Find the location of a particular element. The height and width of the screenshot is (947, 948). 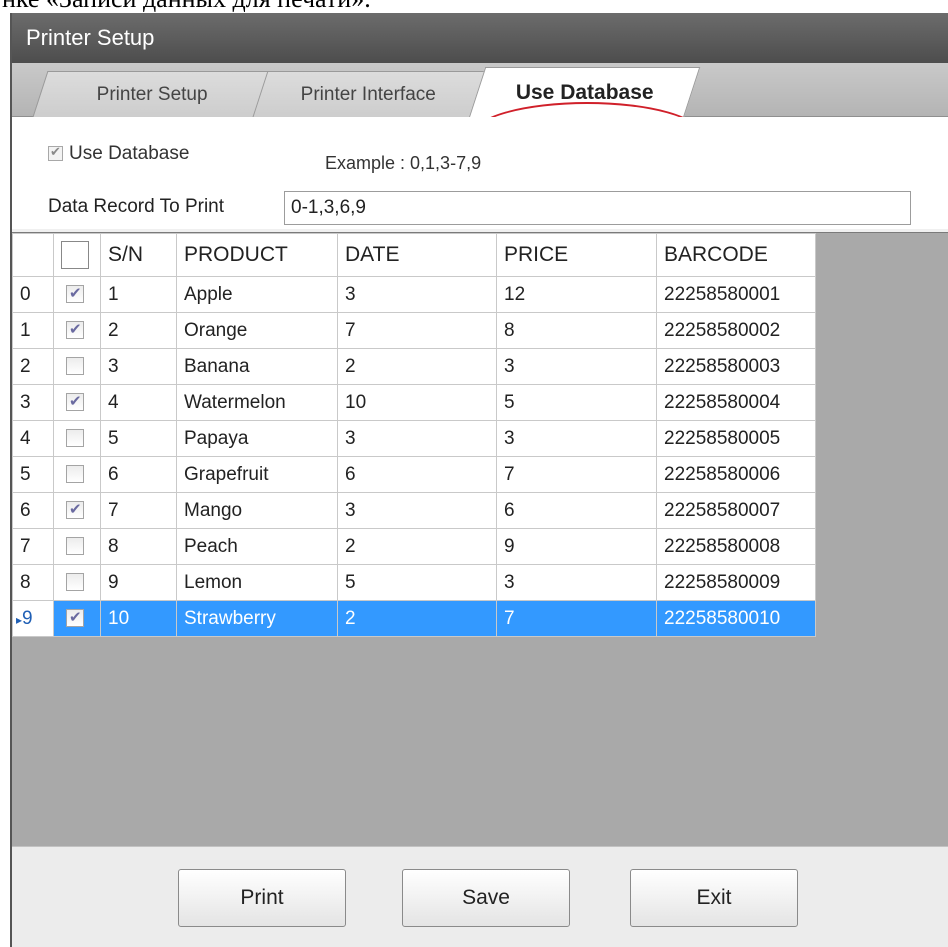

table-row: 67Mango3622258580007 is located at coordinates (414, 510).